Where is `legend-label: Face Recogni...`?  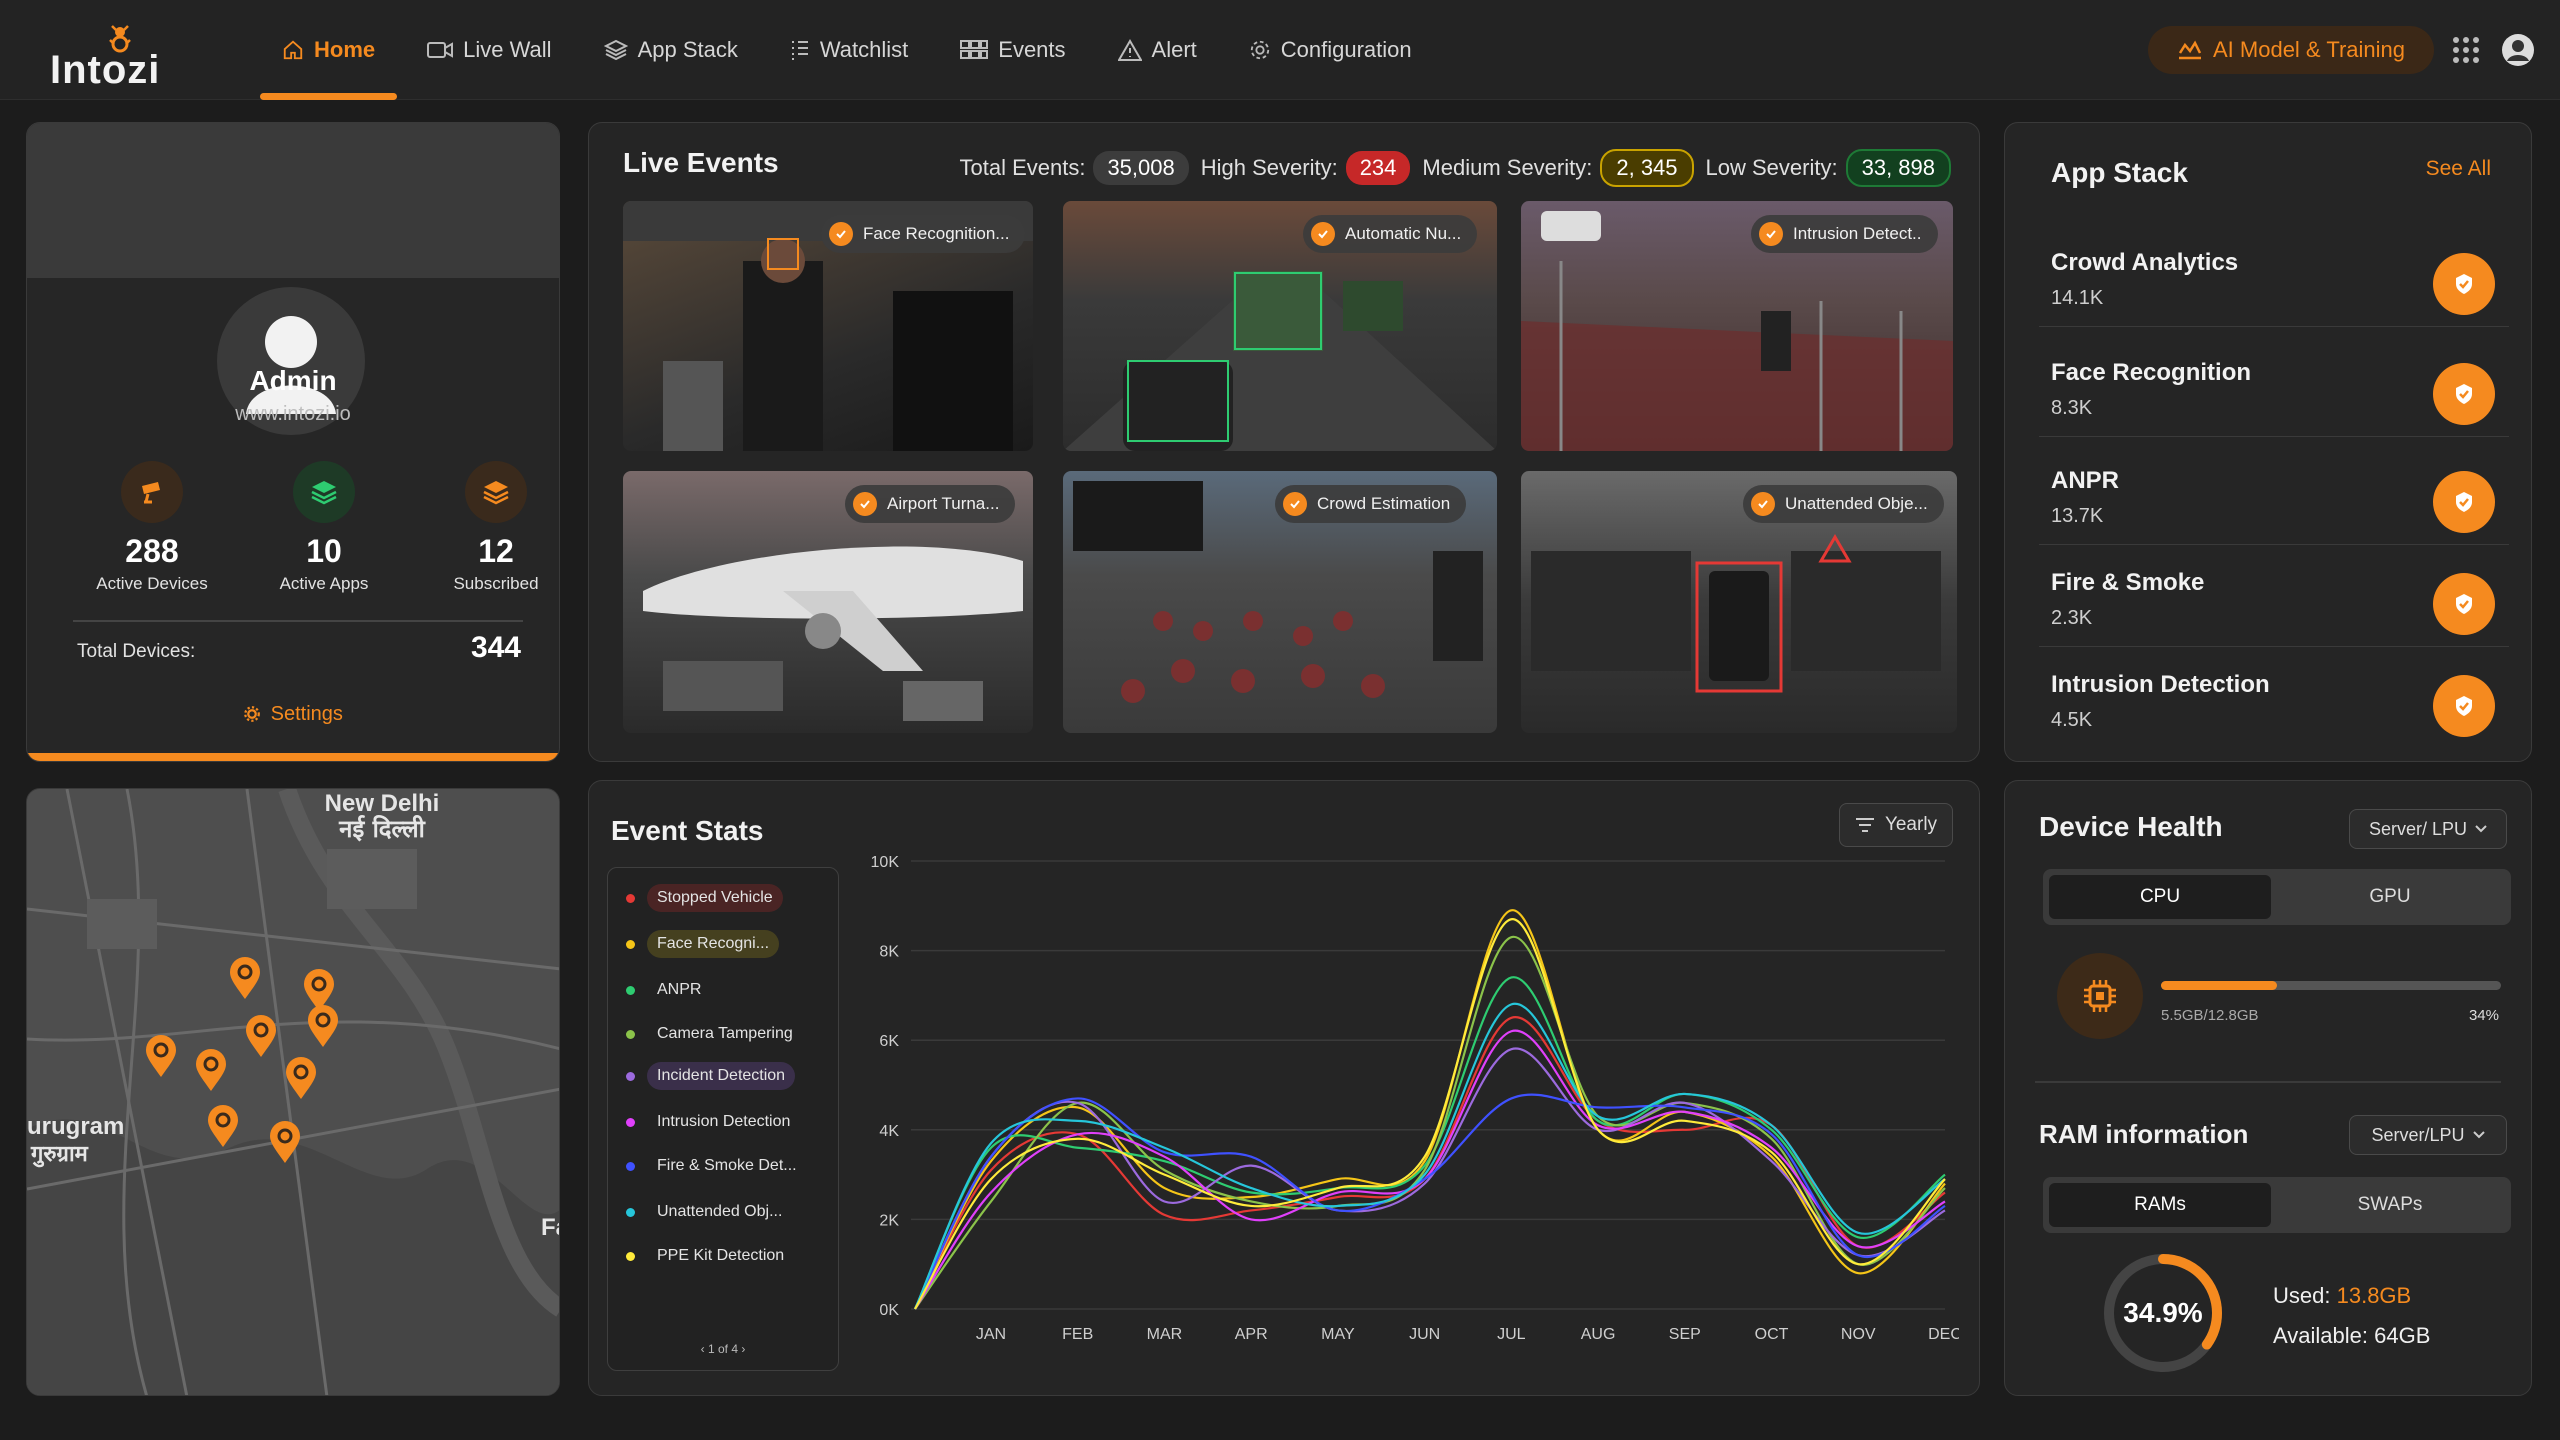 legend-label: Face Recogni... is located at coordinates (713, 944).